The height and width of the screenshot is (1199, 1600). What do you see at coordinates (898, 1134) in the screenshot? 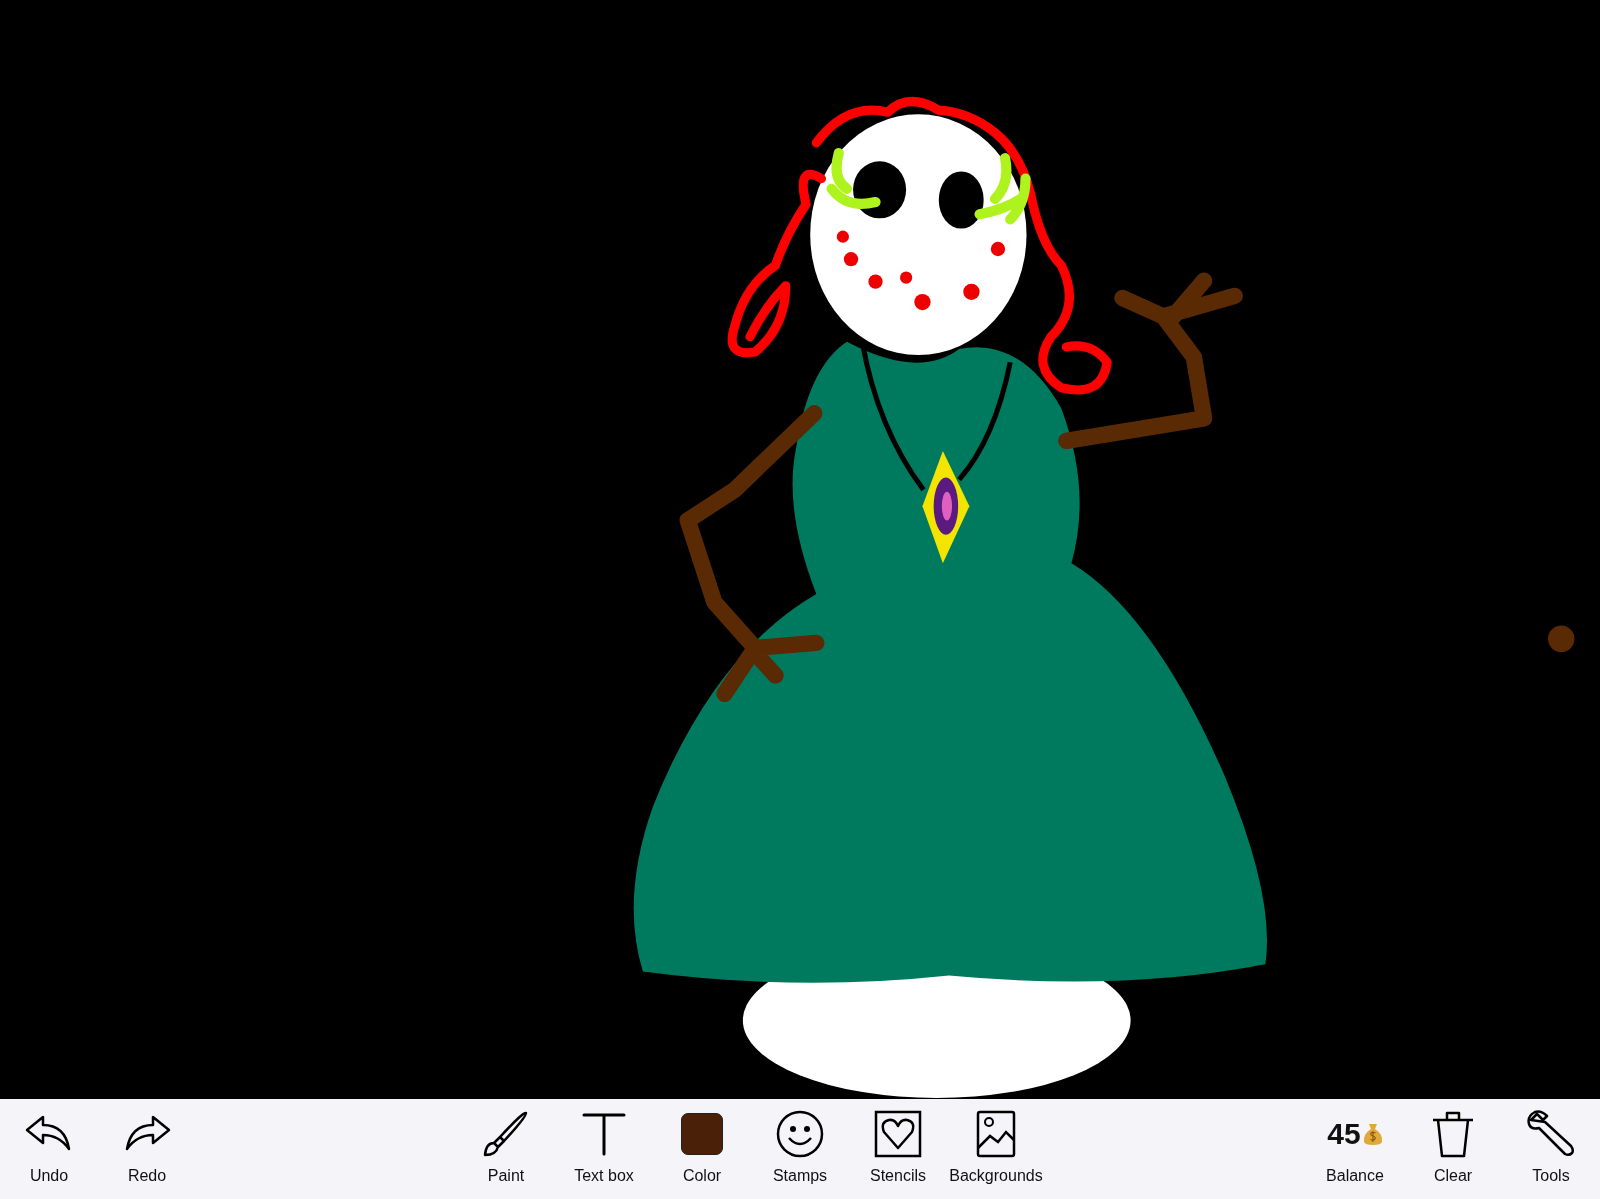
I see `heart-frame-icon` at bounding box center [898, 1134].